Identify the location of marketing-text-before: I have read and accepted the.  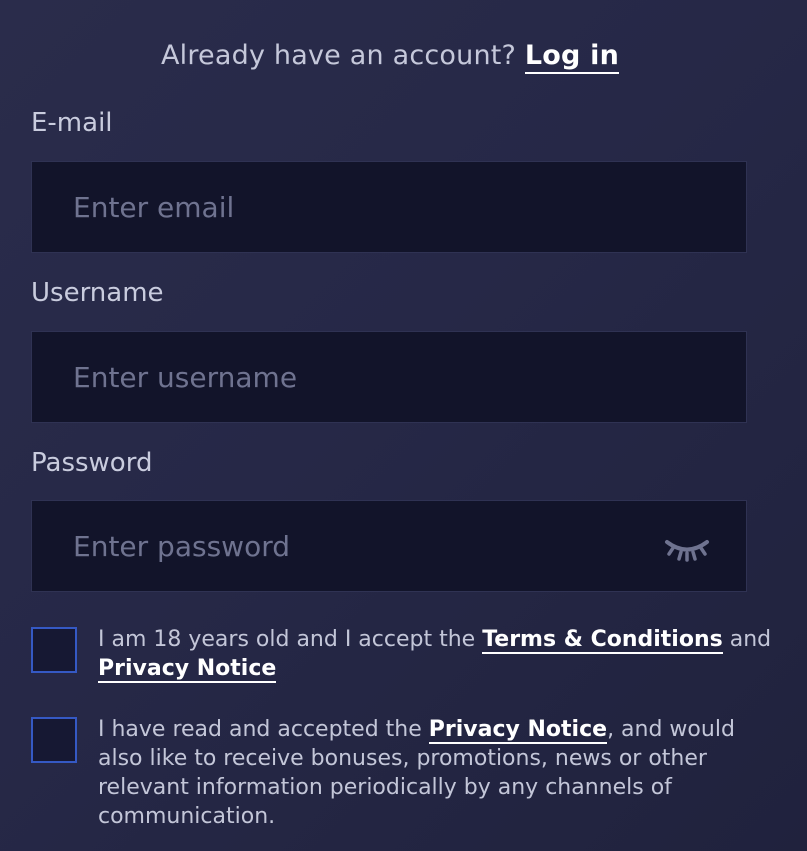
(263, 729).